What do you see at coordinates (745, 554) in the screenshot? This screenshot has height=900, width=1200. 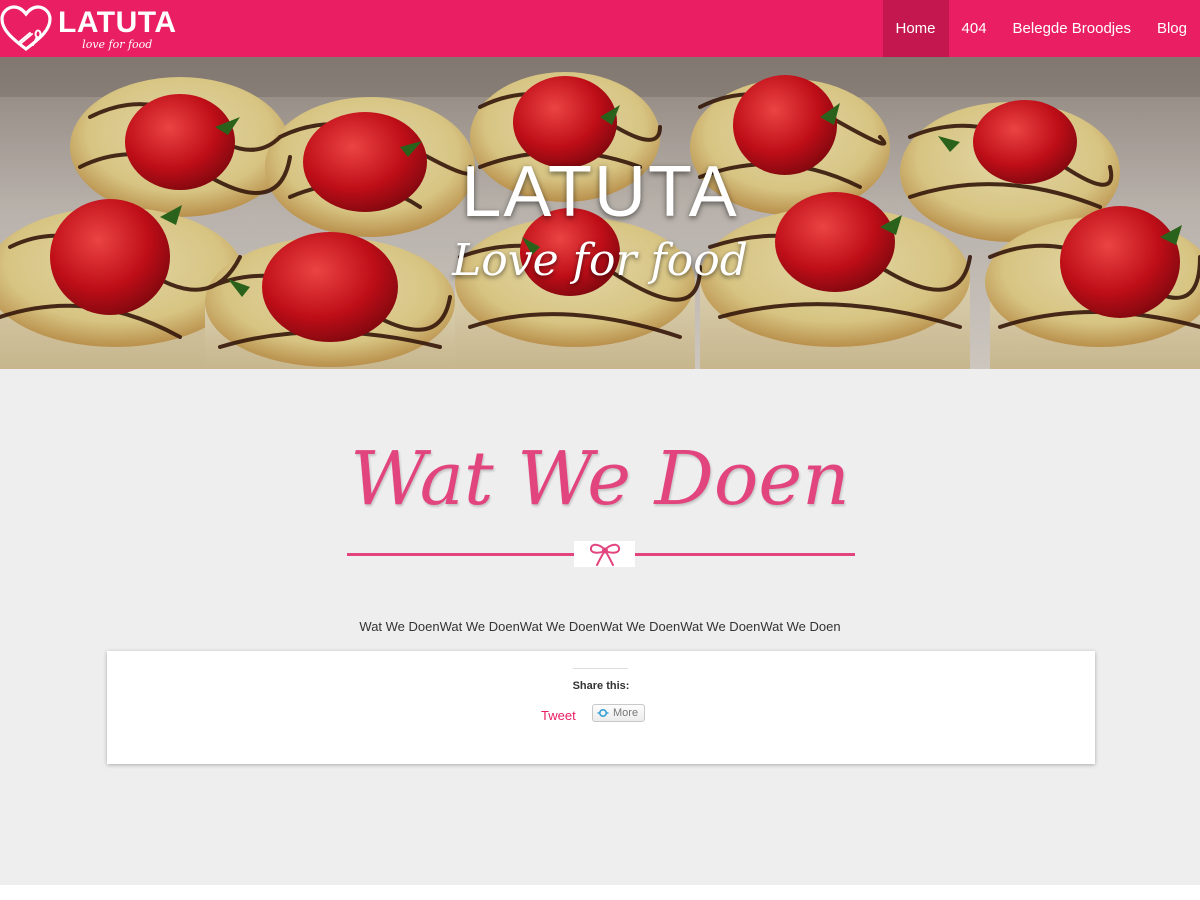 I see `divider-line-right` at bounding box center [745, 554].